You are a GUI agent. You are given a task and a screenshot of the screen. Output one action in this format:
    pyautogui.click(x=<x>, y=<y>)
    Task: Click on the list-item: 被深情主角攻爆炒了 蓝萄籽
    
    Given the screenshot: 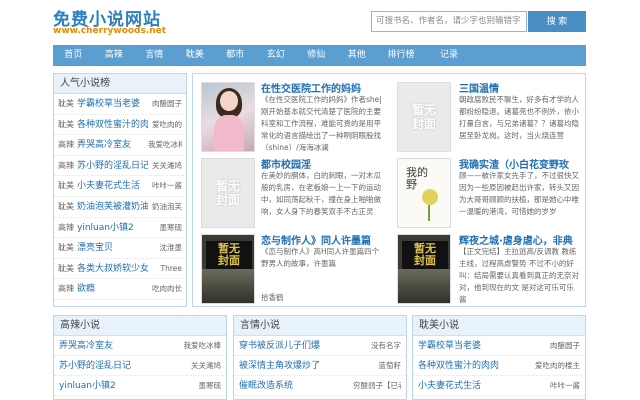 What is the action you would take?
    pyautogui.click(x=320, y=366)
    